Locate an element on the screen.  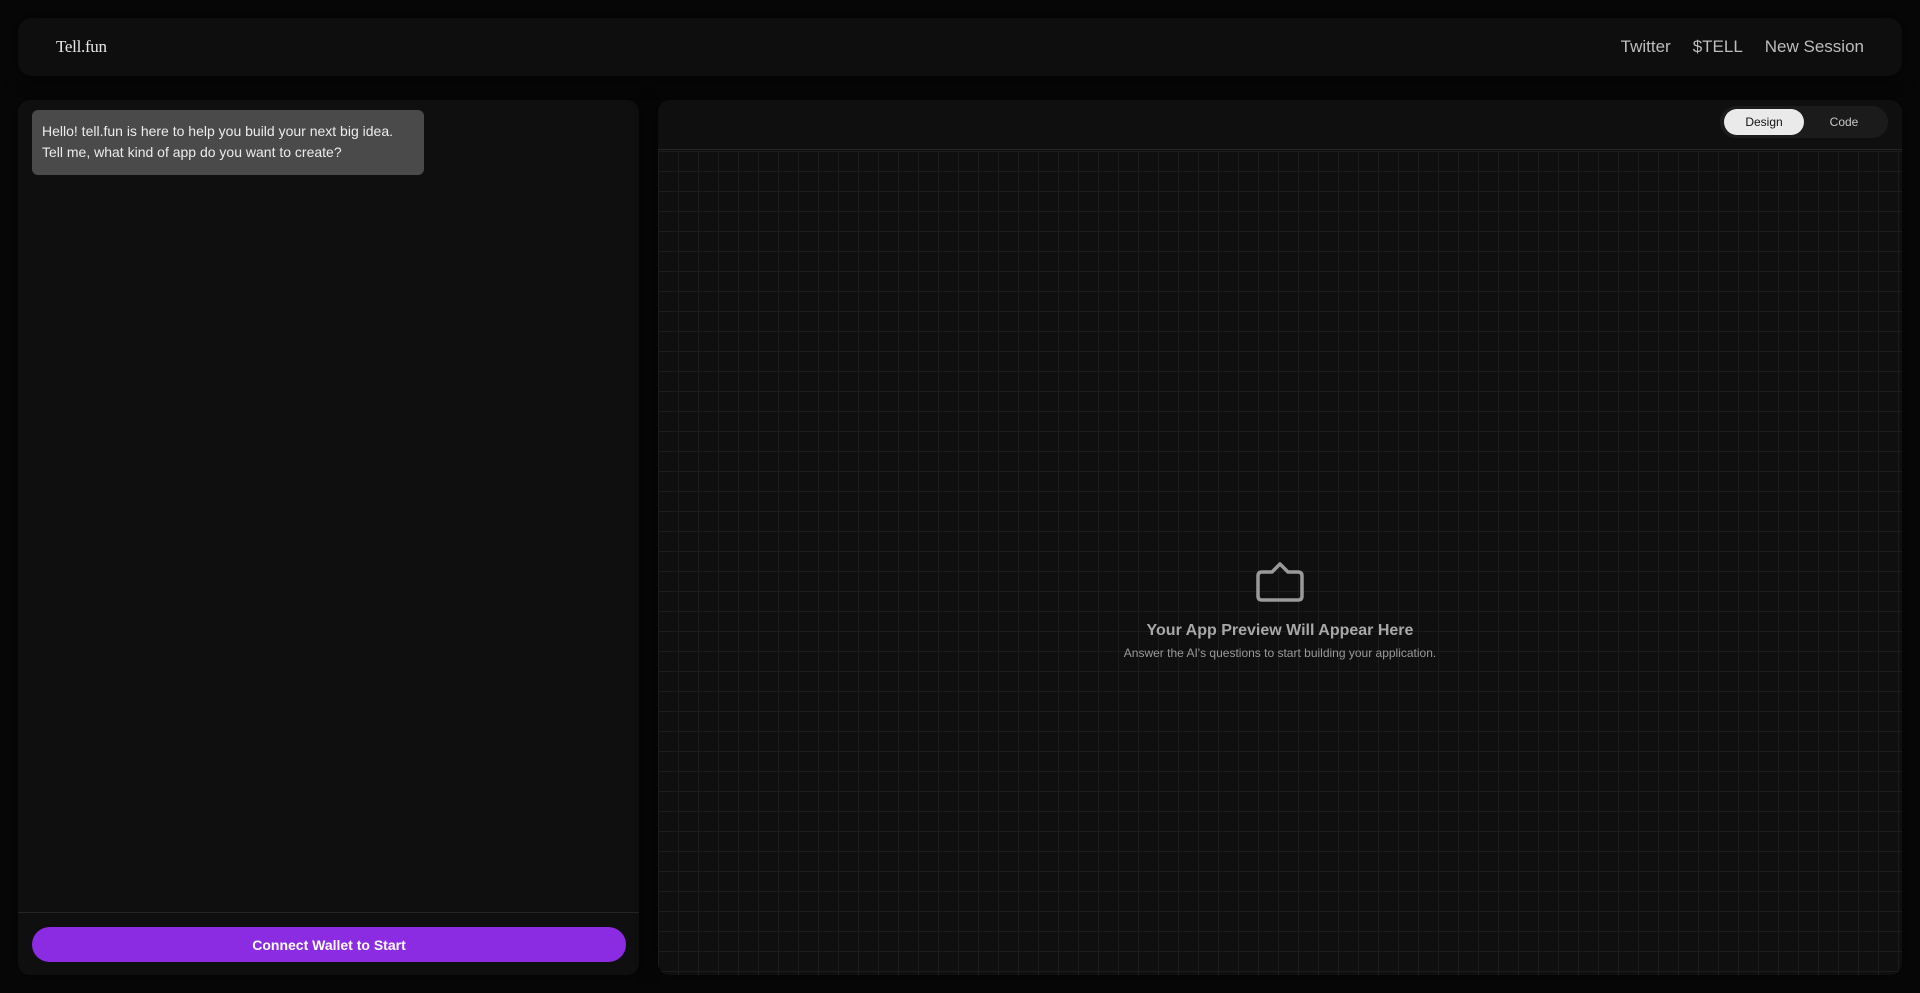
preview-toolbar: Design Code is located at coordinates (1280, 125).